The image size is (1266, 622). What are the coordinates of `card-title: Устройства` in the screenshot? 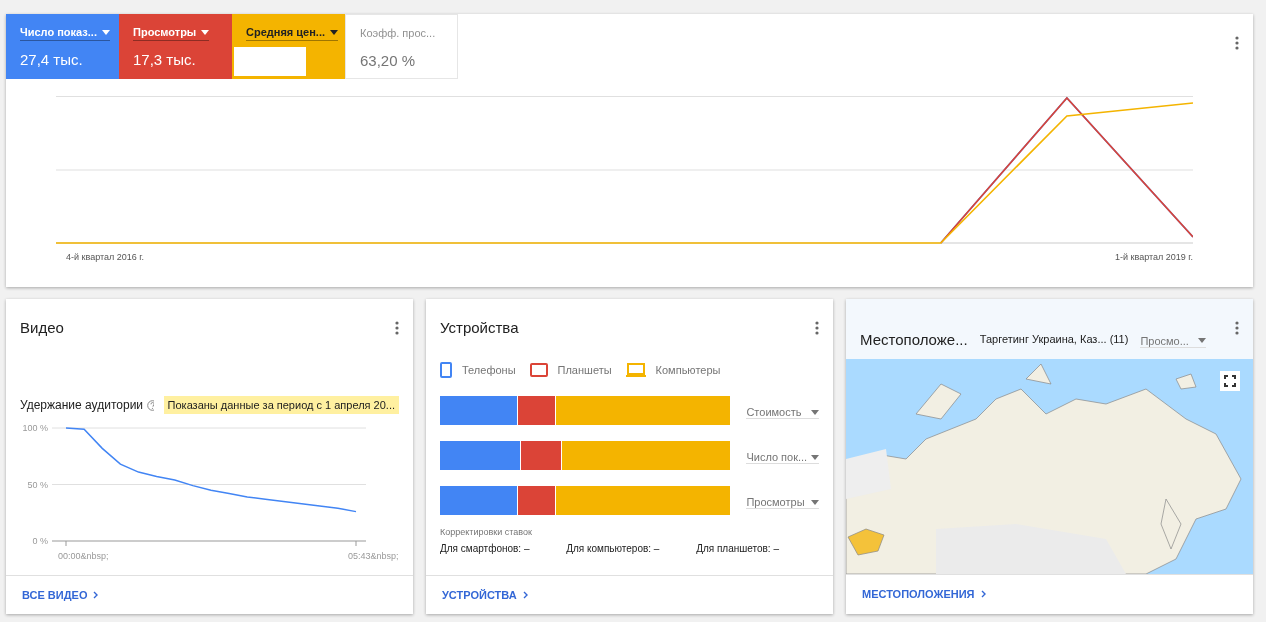 It's located at (479, 327).